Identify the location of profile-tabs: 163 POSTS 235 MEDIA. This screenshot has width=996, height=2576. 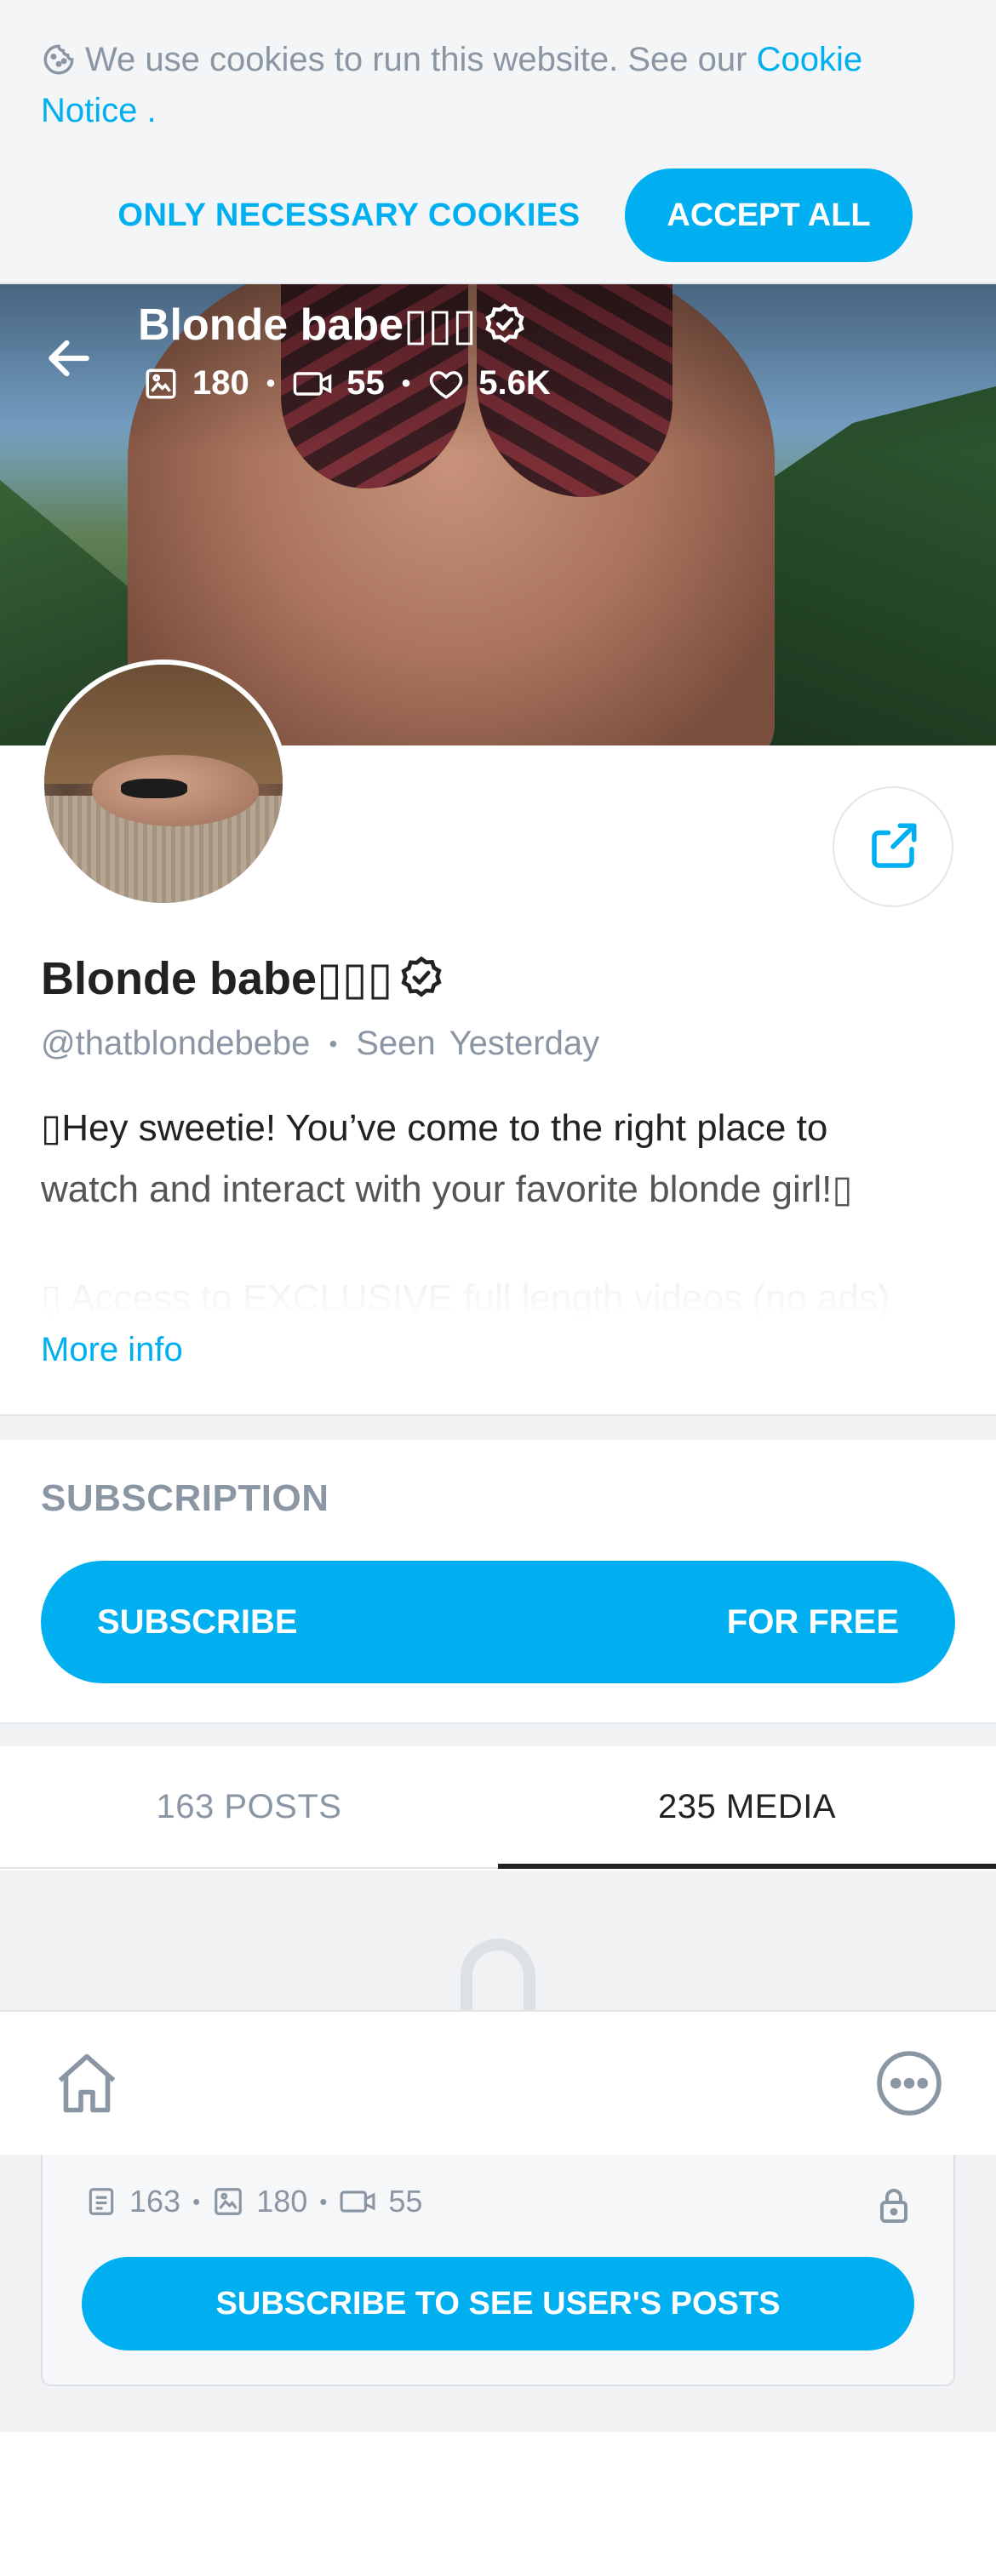
(498, 1807).